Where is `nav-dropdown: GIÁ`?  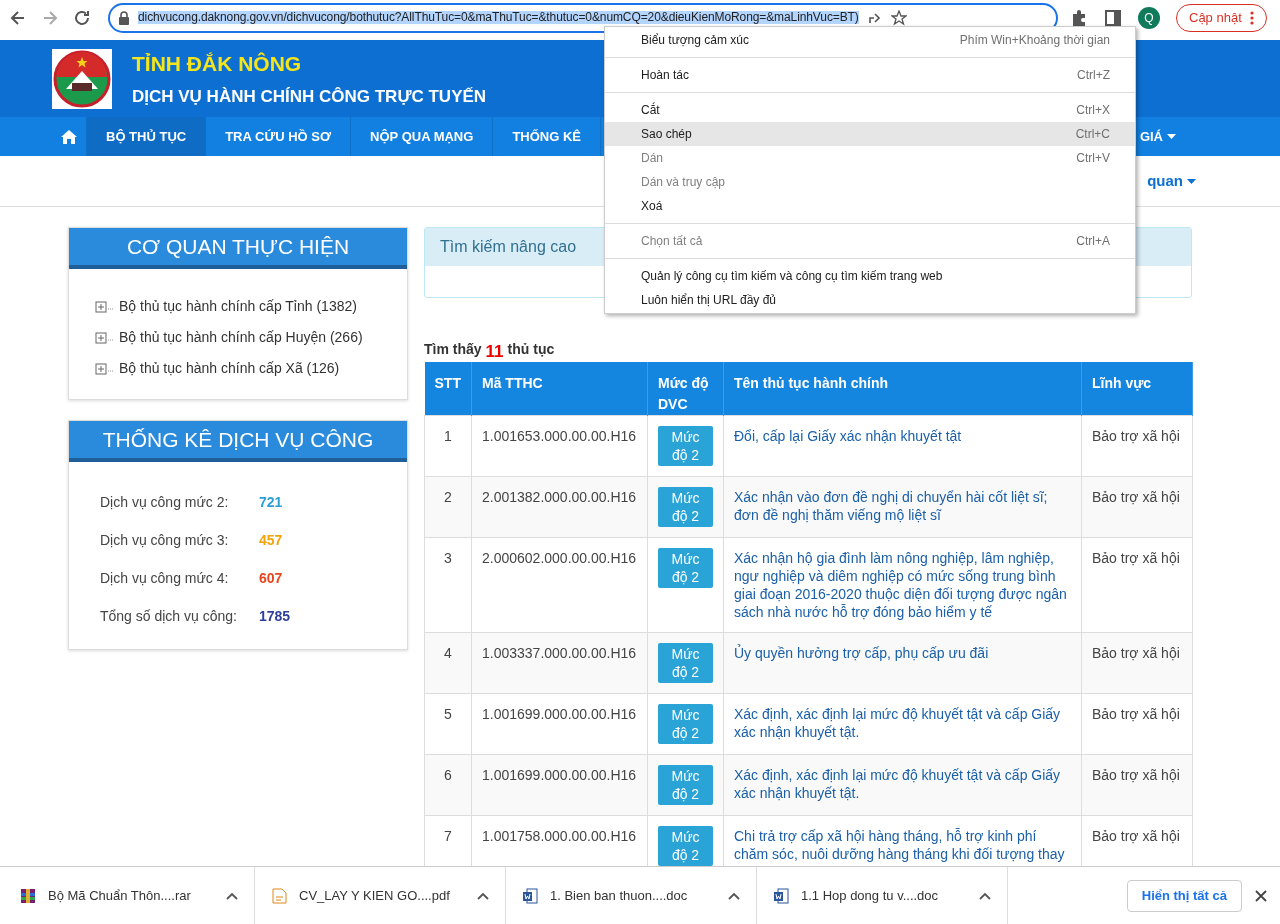
nav-dropdown: GIÁ is located at coordinates (1157, 136).